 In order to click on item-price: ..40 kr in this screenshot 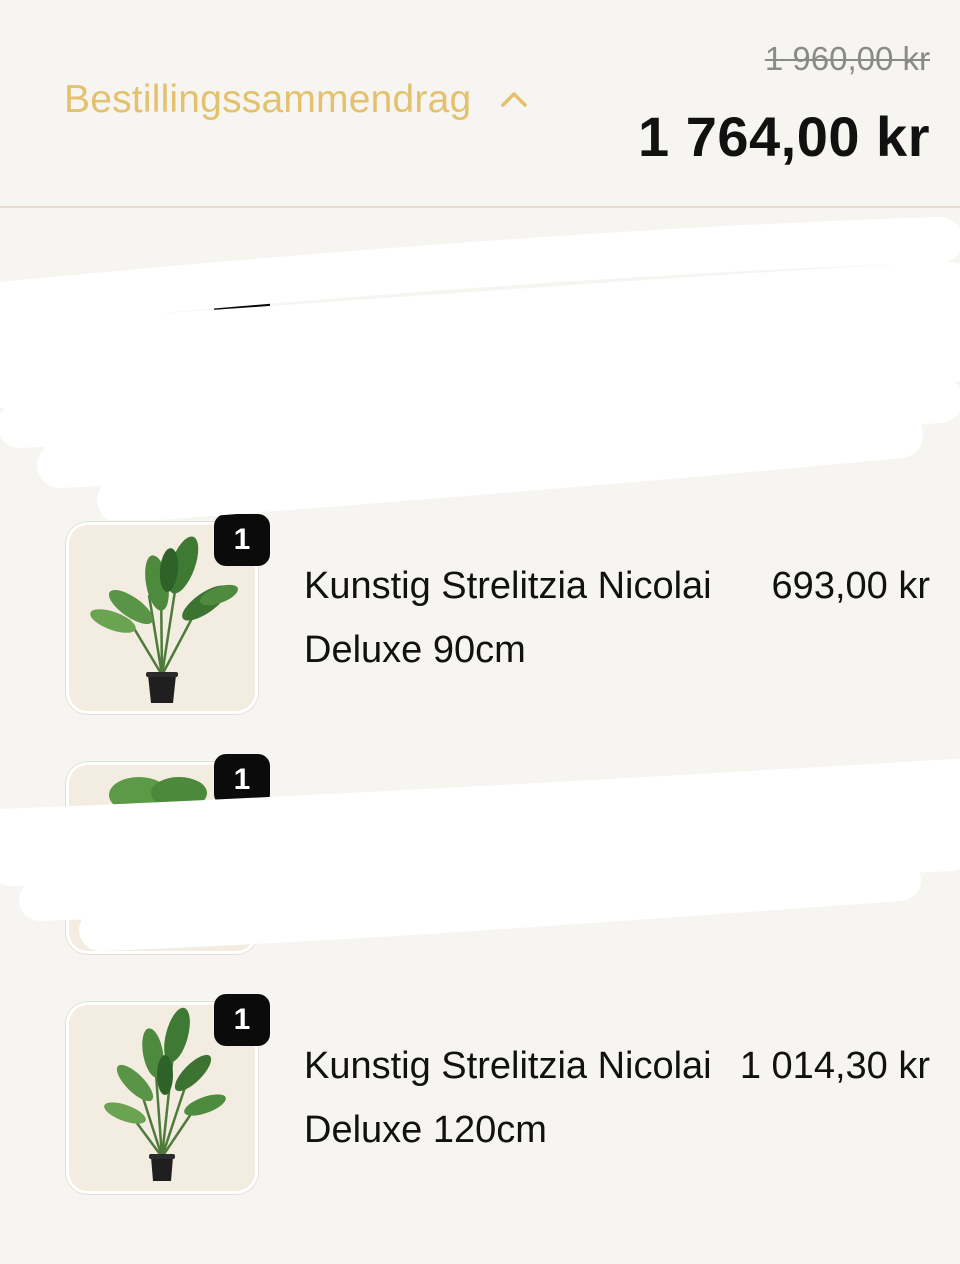, I will do `click(877, 316)`.